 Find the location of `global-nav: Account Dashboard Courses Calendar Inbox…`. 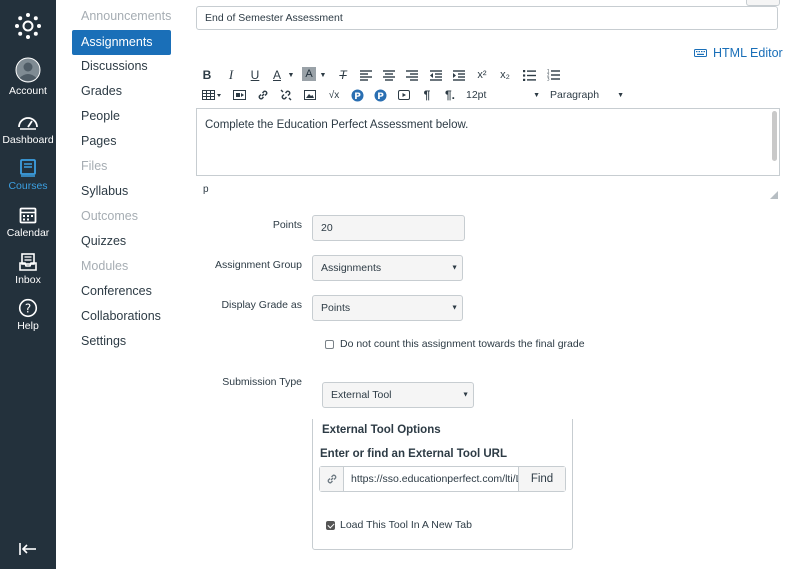

global-nav: Account Dashboard Courses Calendar Inbox… is located at coordinates (28, 284).